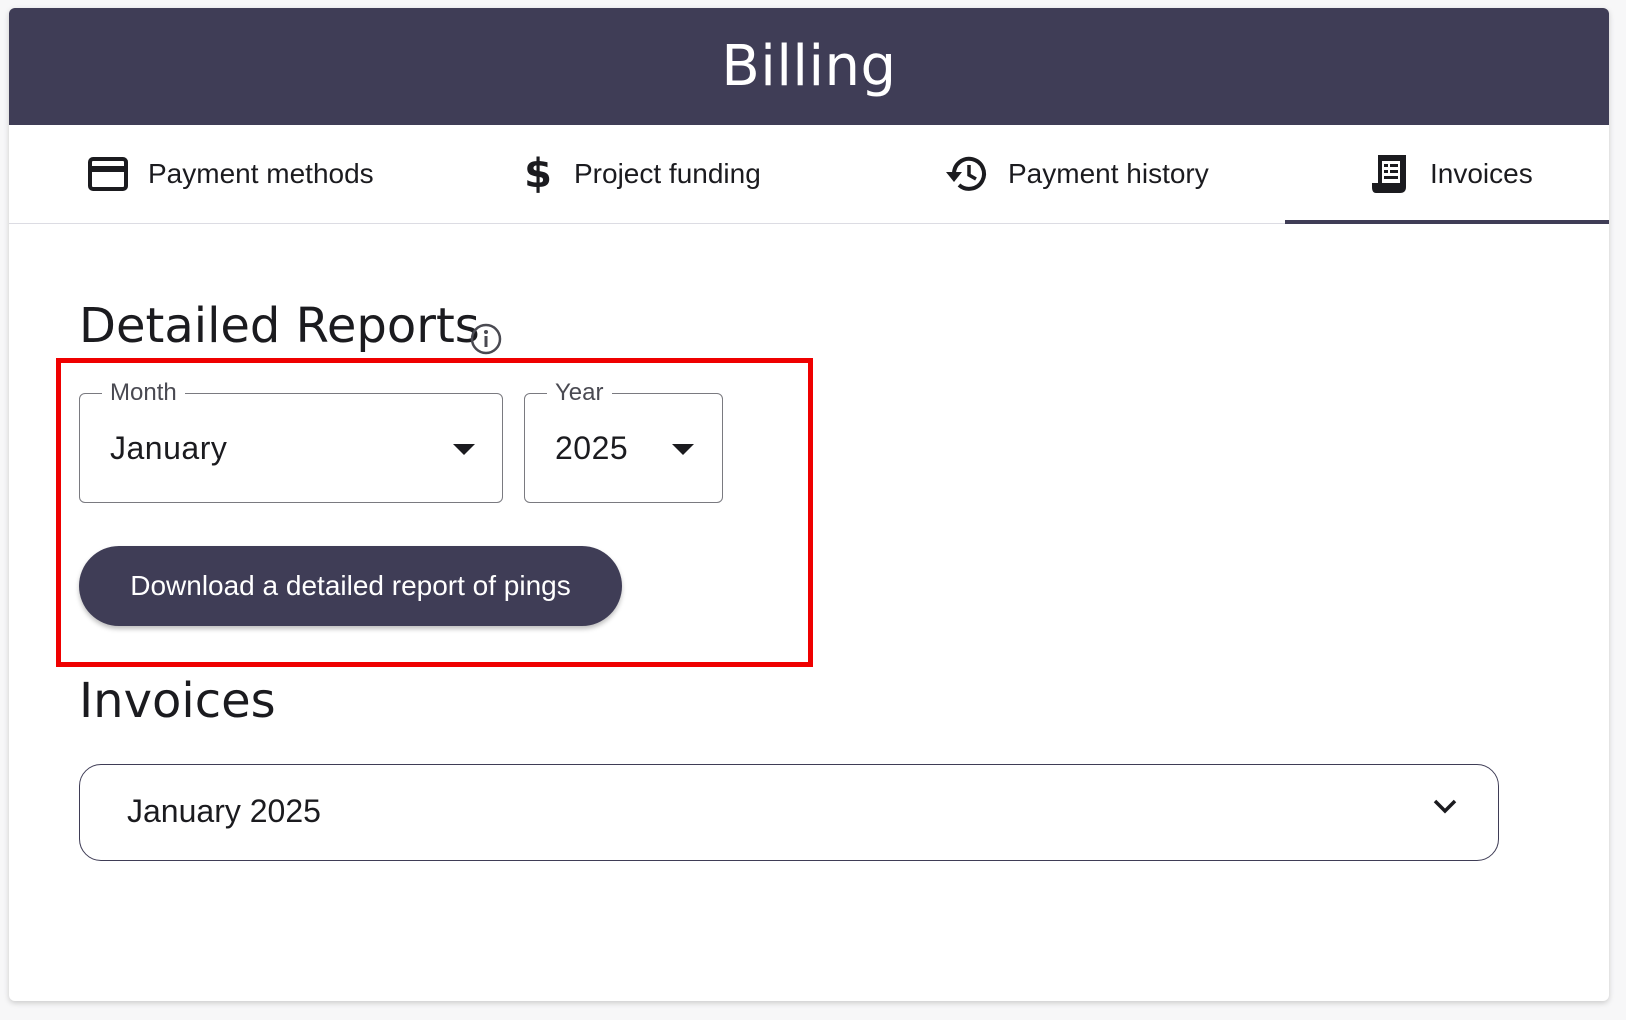  Describe the element at coordinates (143, 393) in the screenshot. I see `month-label: Month` at that location.